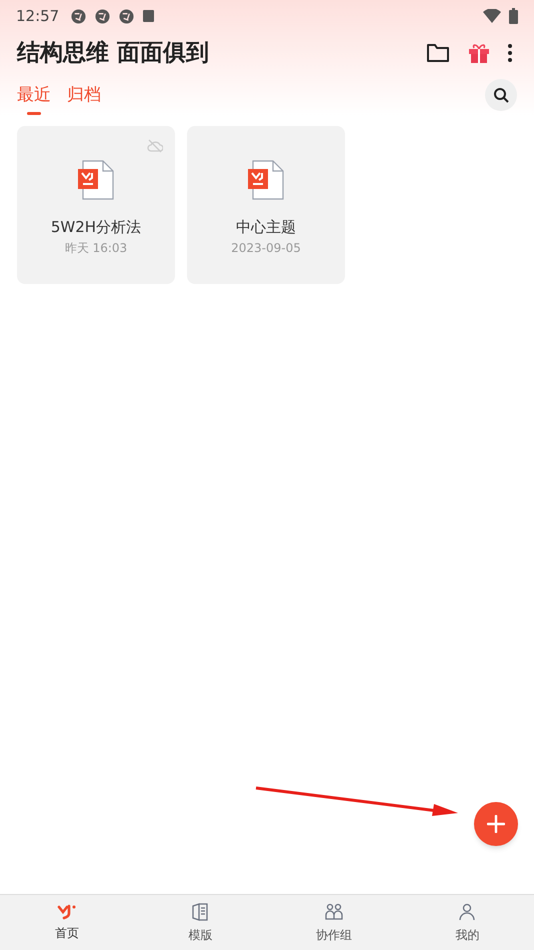 The height and width of the screenshot is (950, 534). I want to click on file-name: 5W2H分析法, so click(96, 227).